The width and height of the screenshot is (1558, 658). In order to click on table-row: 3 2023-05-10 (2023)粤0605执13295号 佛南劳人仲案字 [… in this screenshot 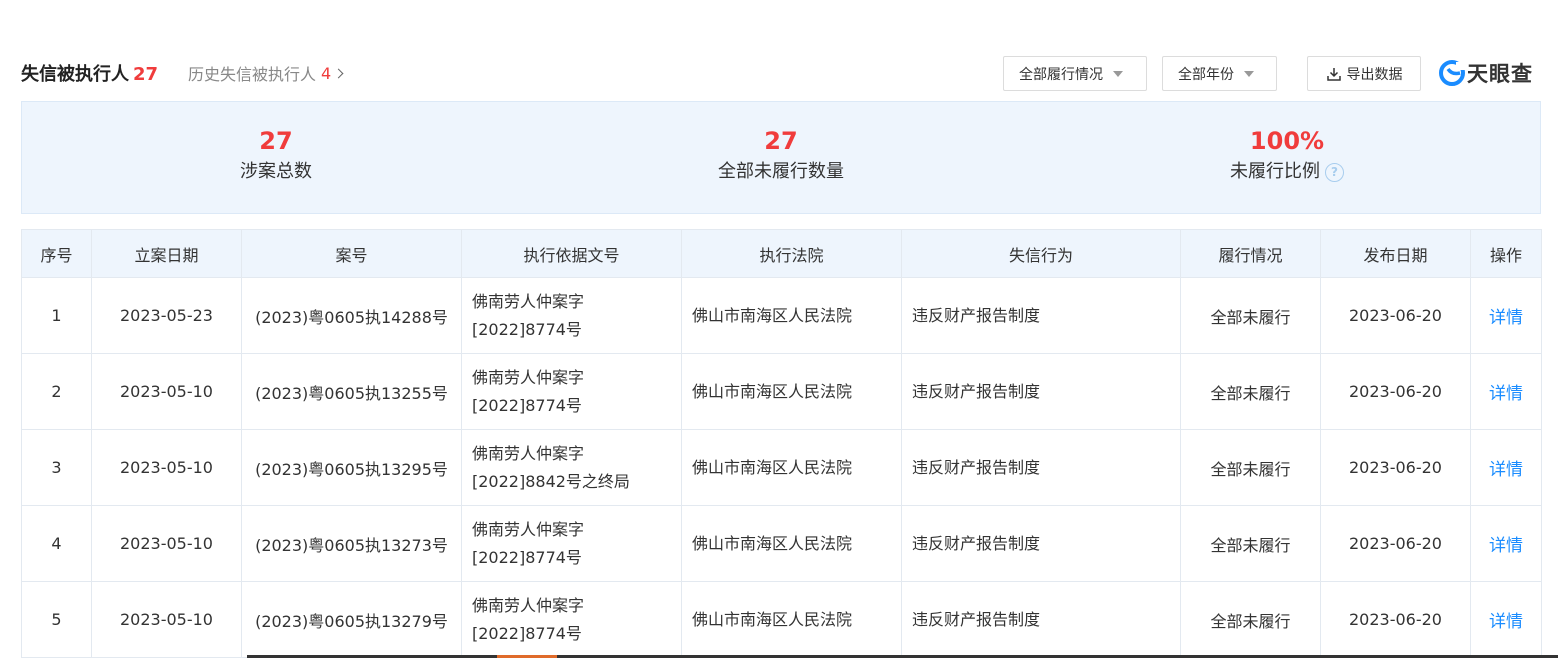, I will do `click(781, 467)`.